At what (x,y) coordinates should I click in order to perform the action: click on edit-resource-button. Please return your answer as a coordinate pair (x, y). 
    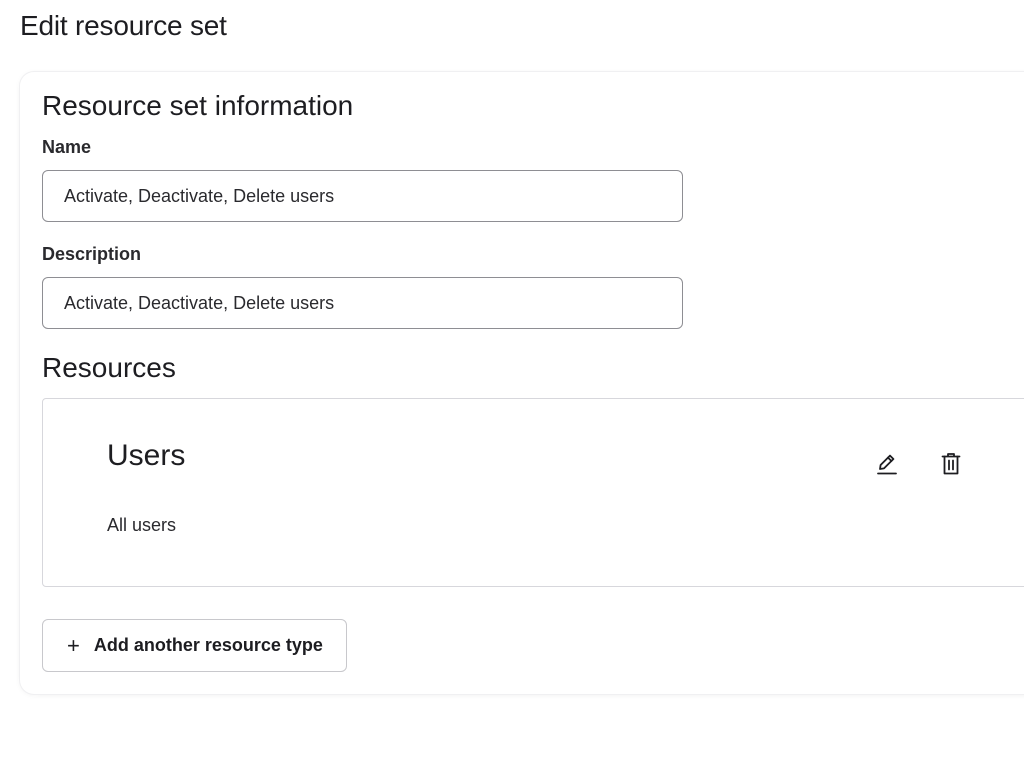
    Looking at the image, I should click on (887, 464).